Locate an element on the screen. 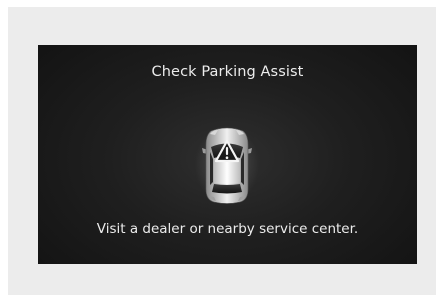 This screenshot has height=301, width=444. car-top-view-icon is located at coordinates (227, 165).